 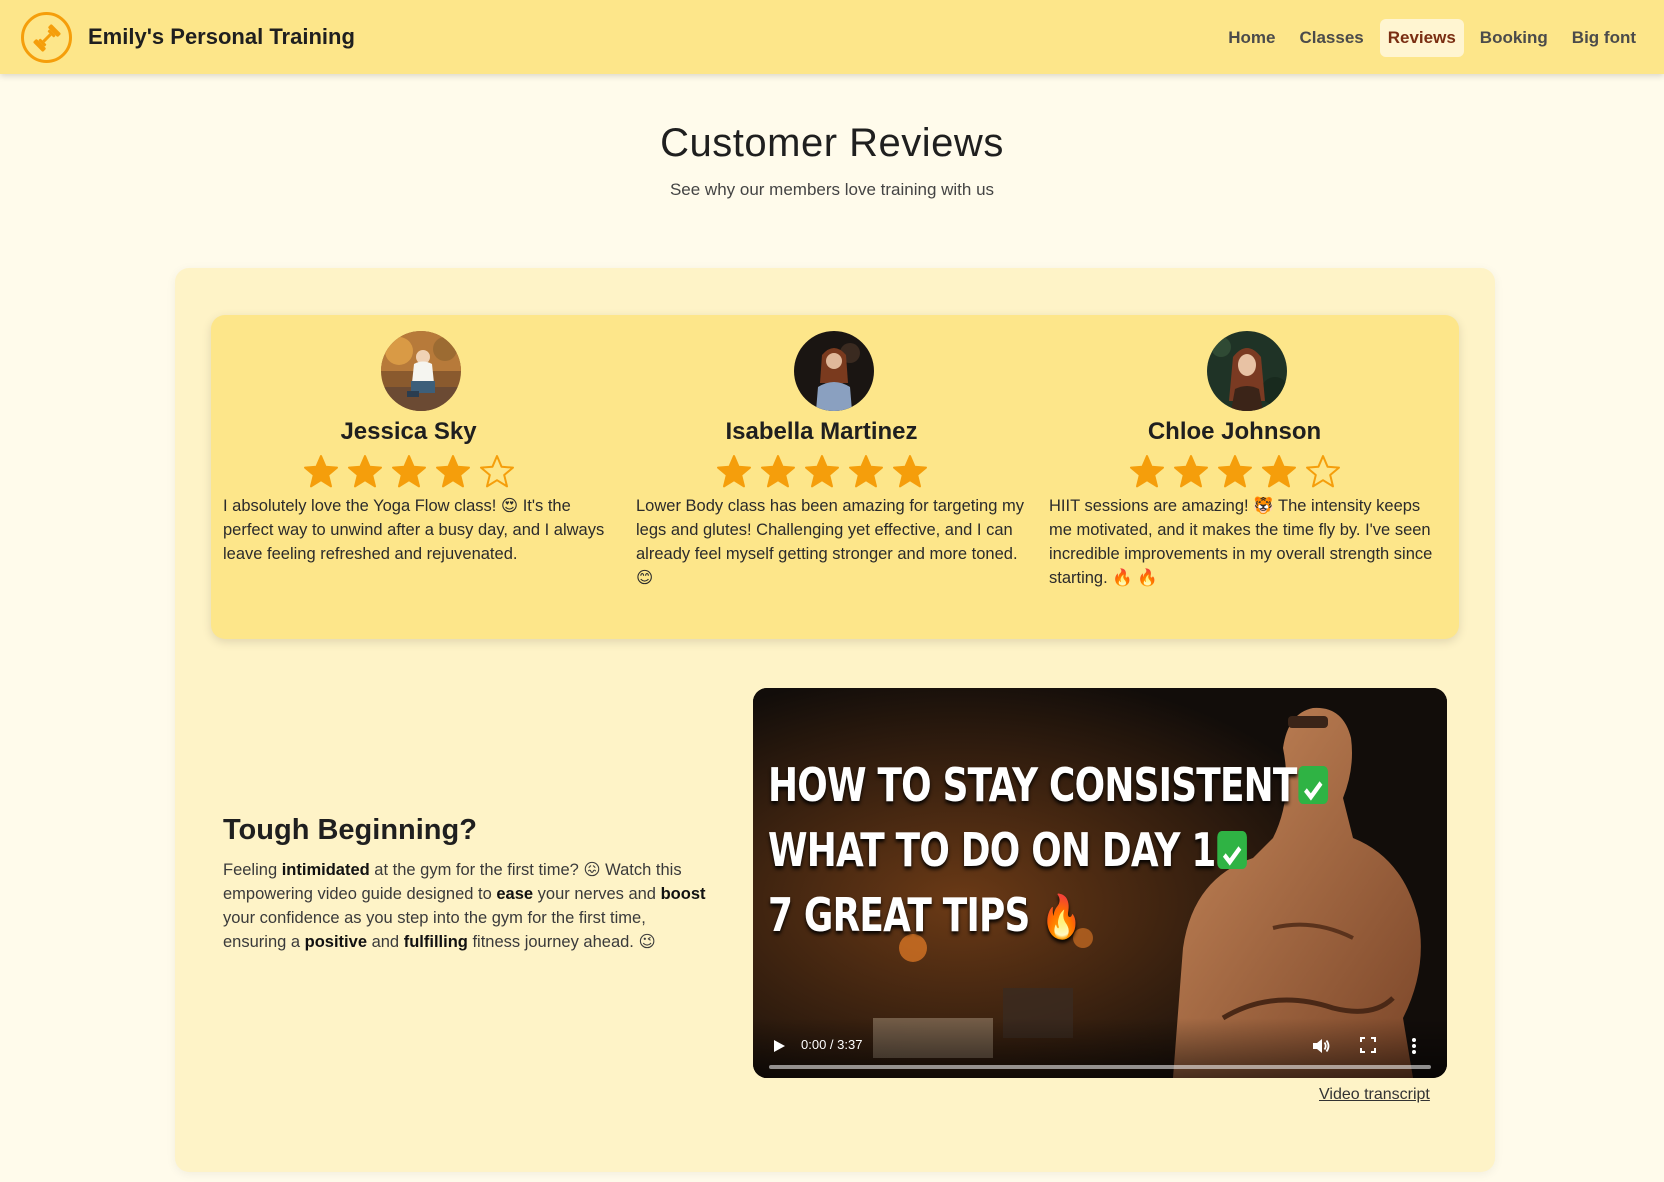 I want to click on video-time: 0:00 / 3:37, so click(x=832, y=1044).